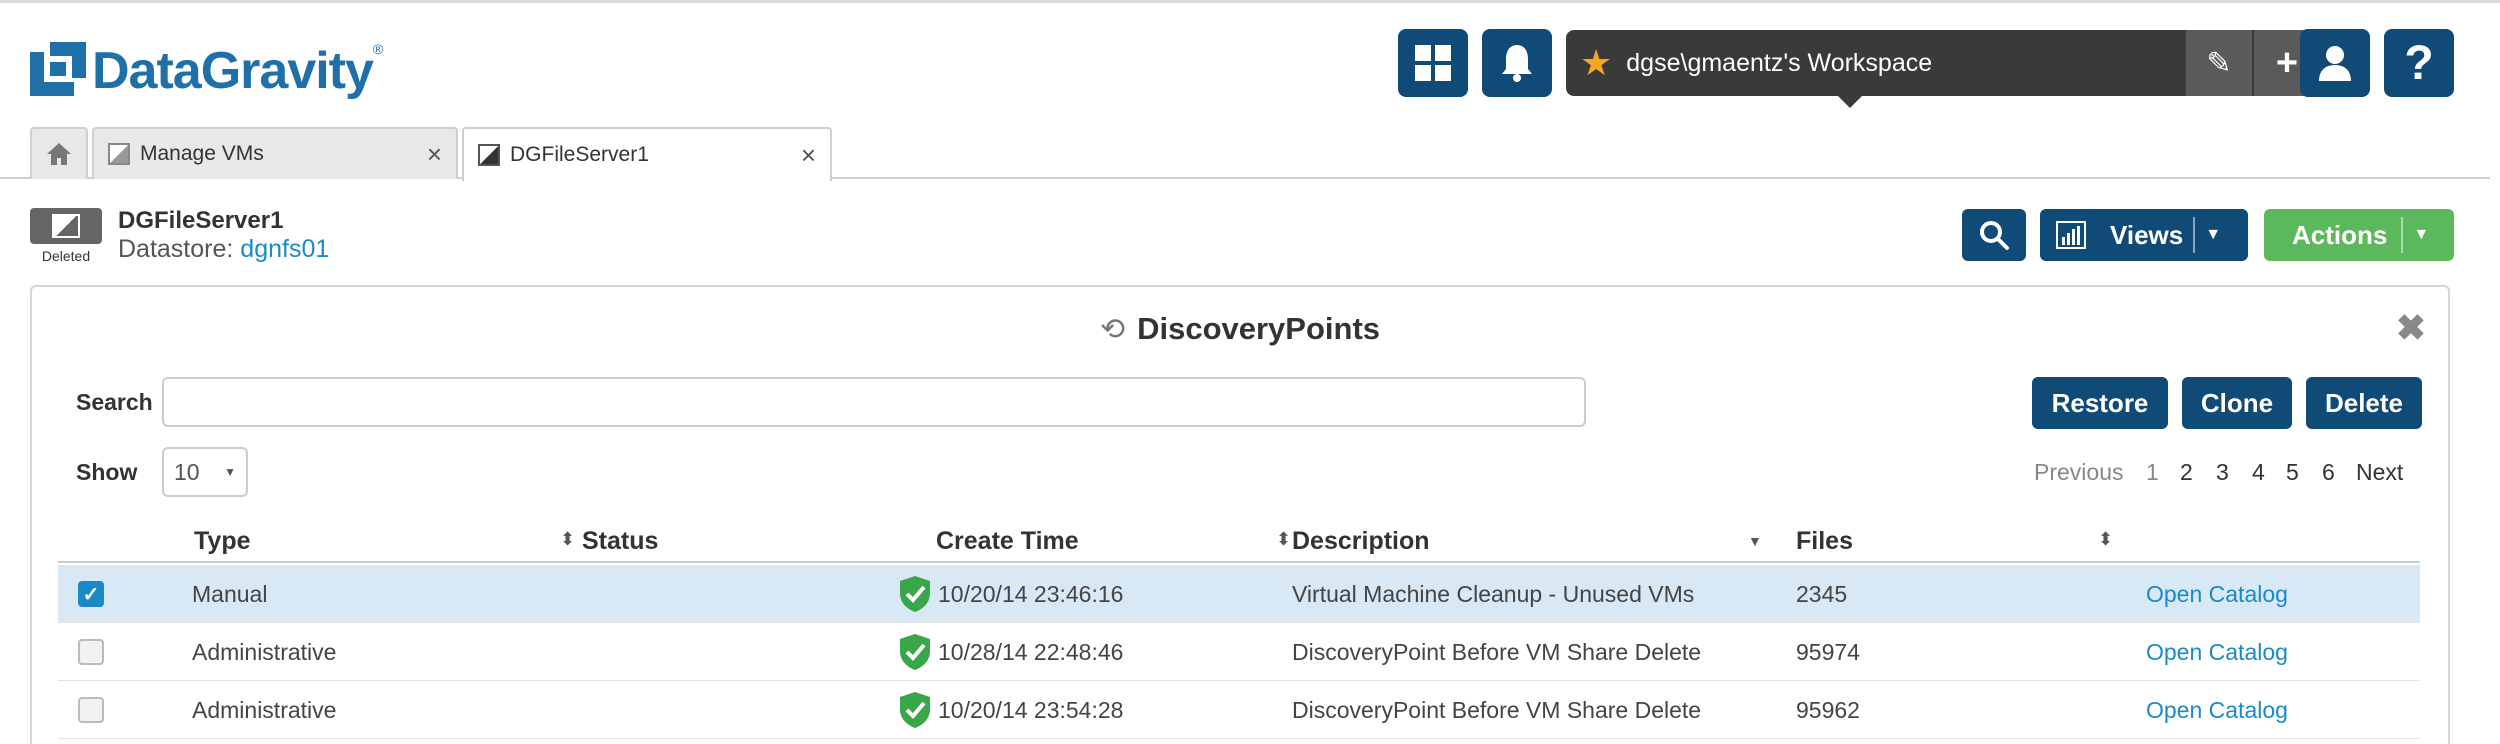 The image size is (2500, 744). What do you see at coordinates (91, 594) in the screenshot?
I see `row-checkbox: ✓` at bounding box center [91, 594].